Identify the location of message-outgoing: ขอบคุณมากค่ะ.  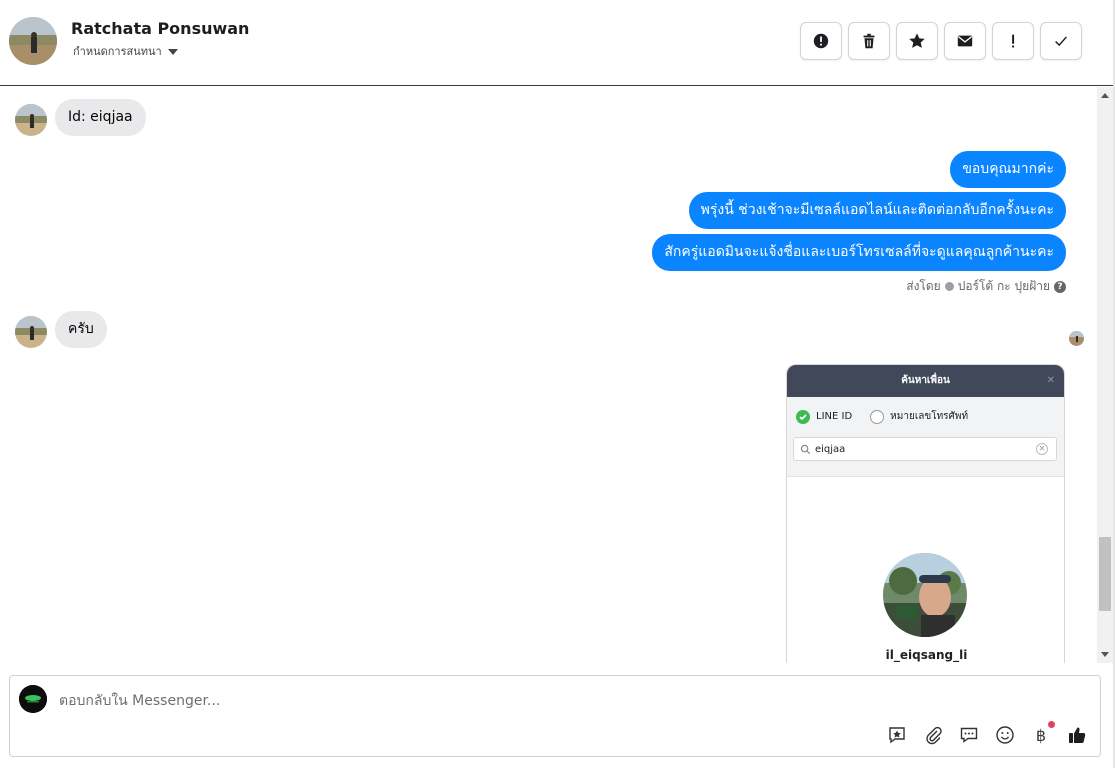
(1008, 169).